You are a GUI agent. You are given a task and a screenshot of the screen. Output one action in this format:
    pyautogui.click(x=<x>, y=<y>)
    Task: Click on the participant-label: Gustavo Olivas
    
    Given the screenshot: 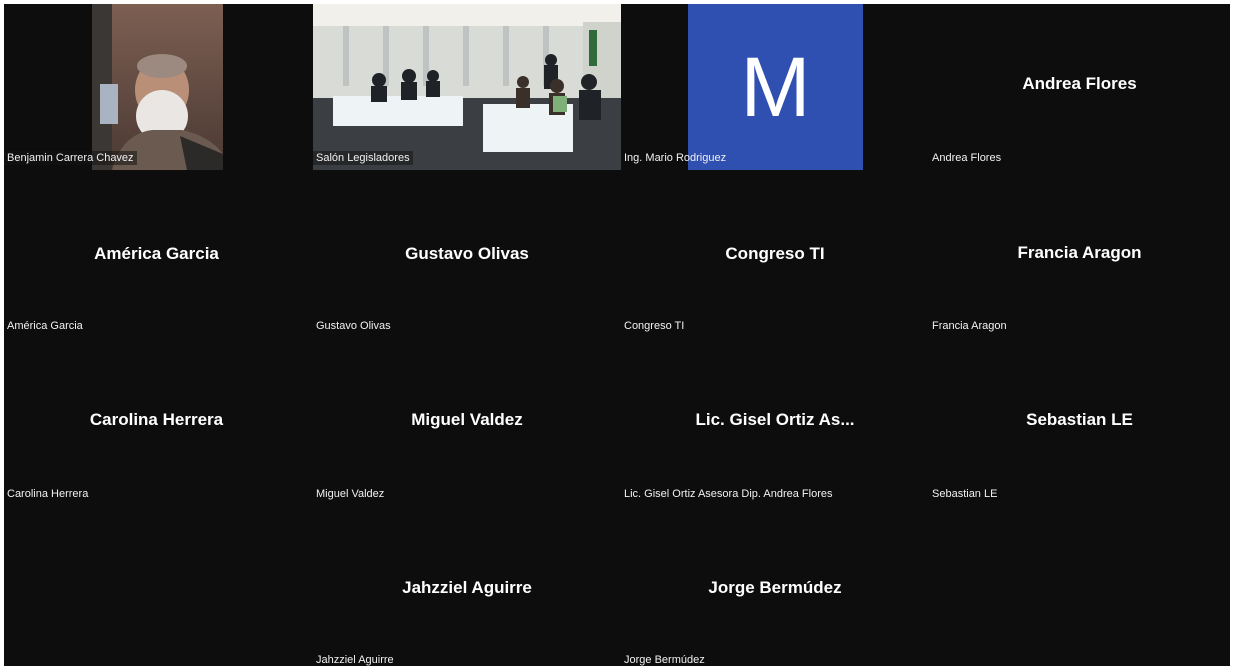 What is the action you would take?
    pyautogui.click(x=353, y=326)
    